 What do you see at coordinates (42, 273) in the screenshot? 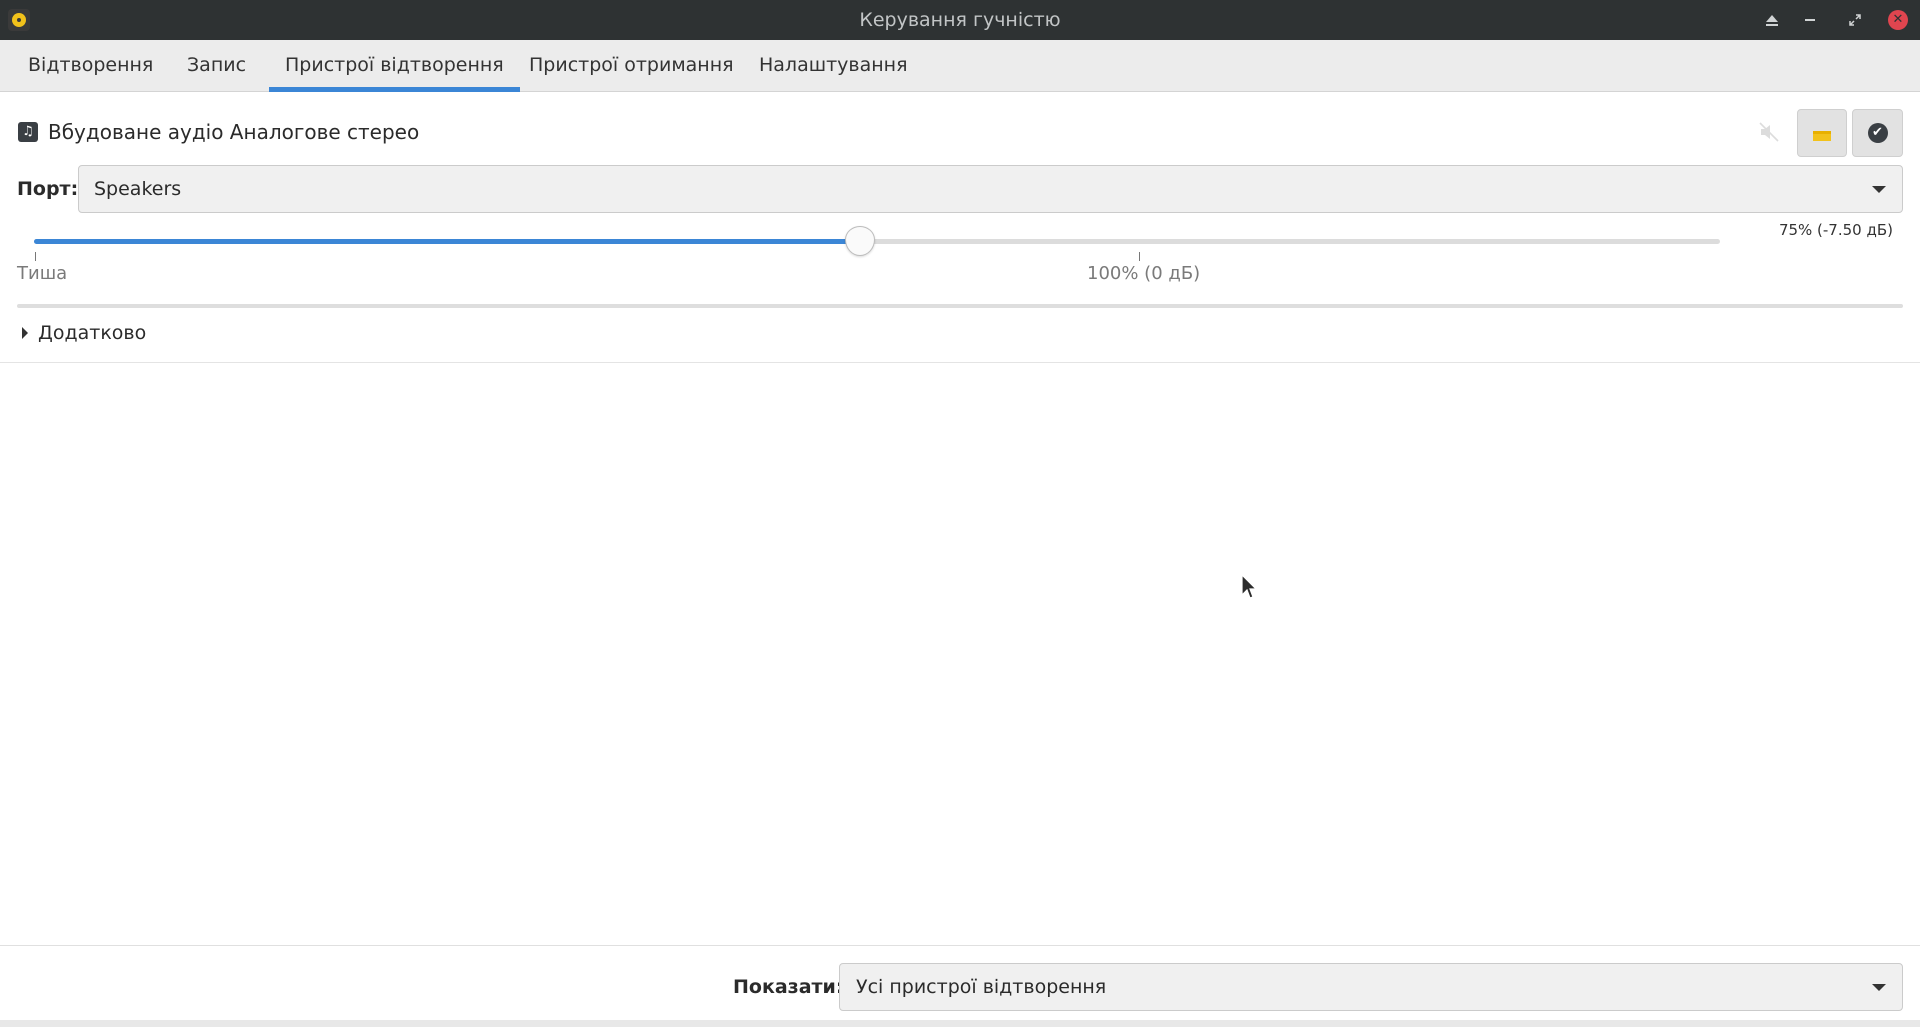
I see `silence-mark-label: Тиша` at bounding box center [42, 273].